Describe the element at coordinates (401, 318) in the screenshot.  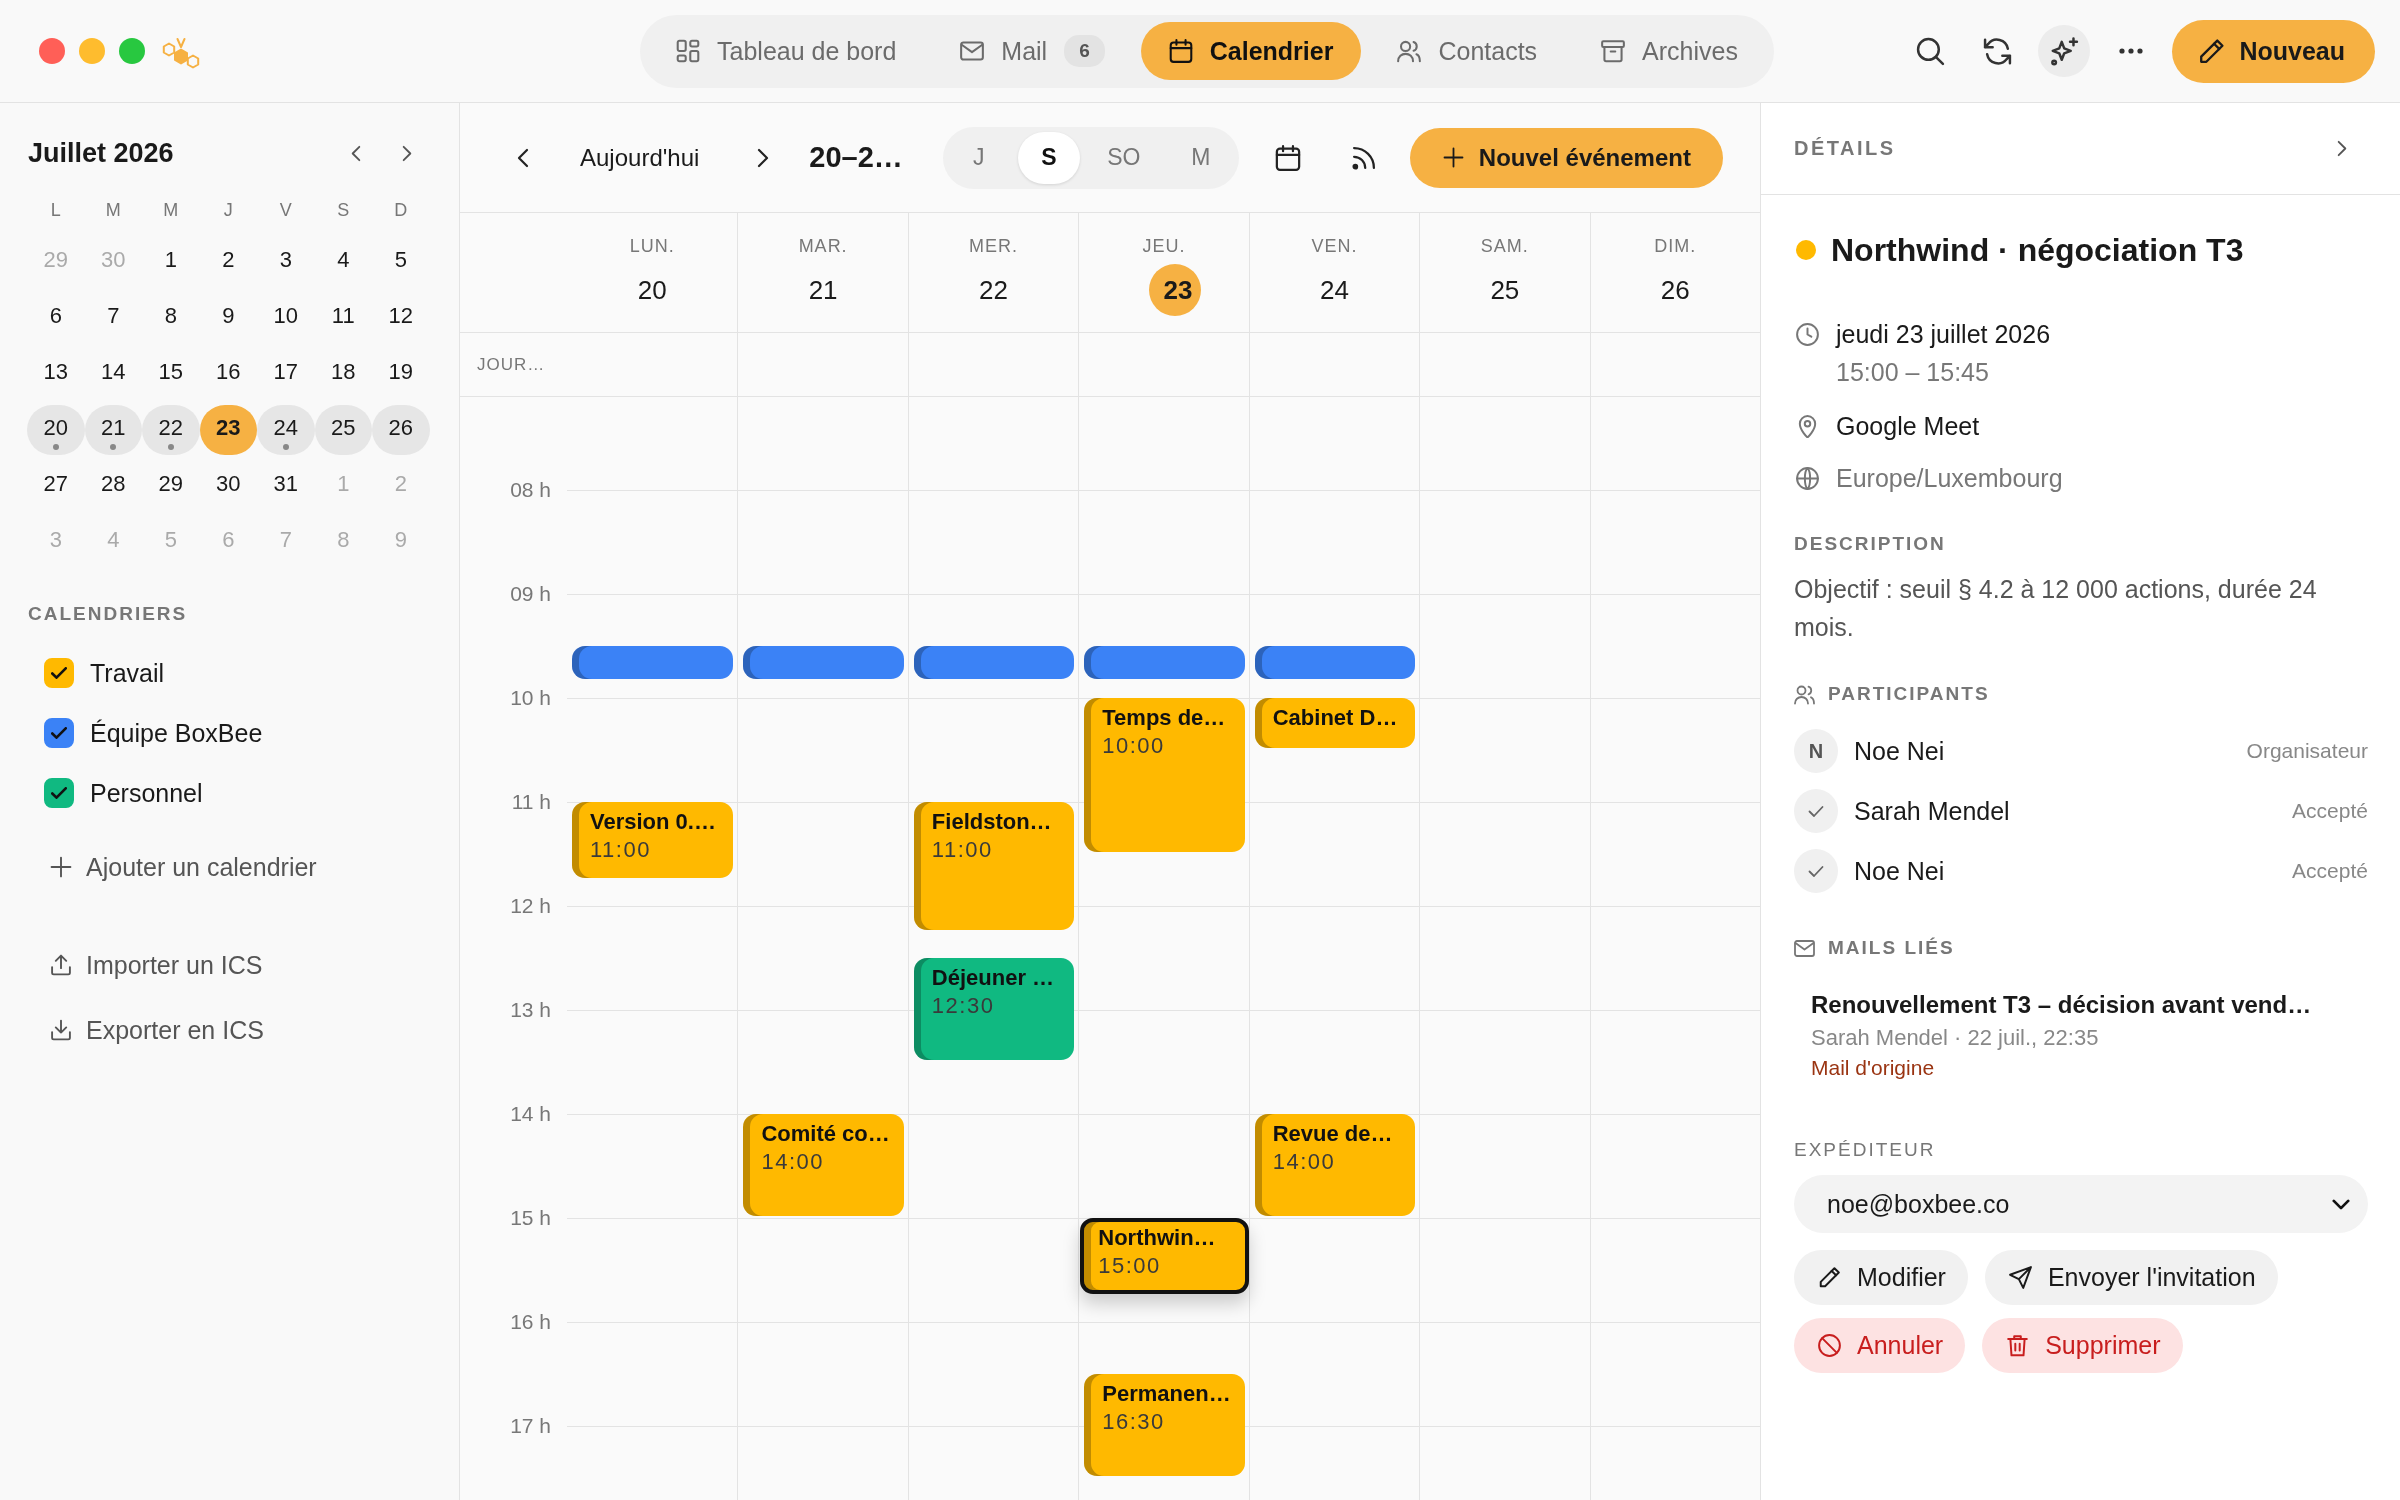
I see `mini-calendar-day: 12` at that location.